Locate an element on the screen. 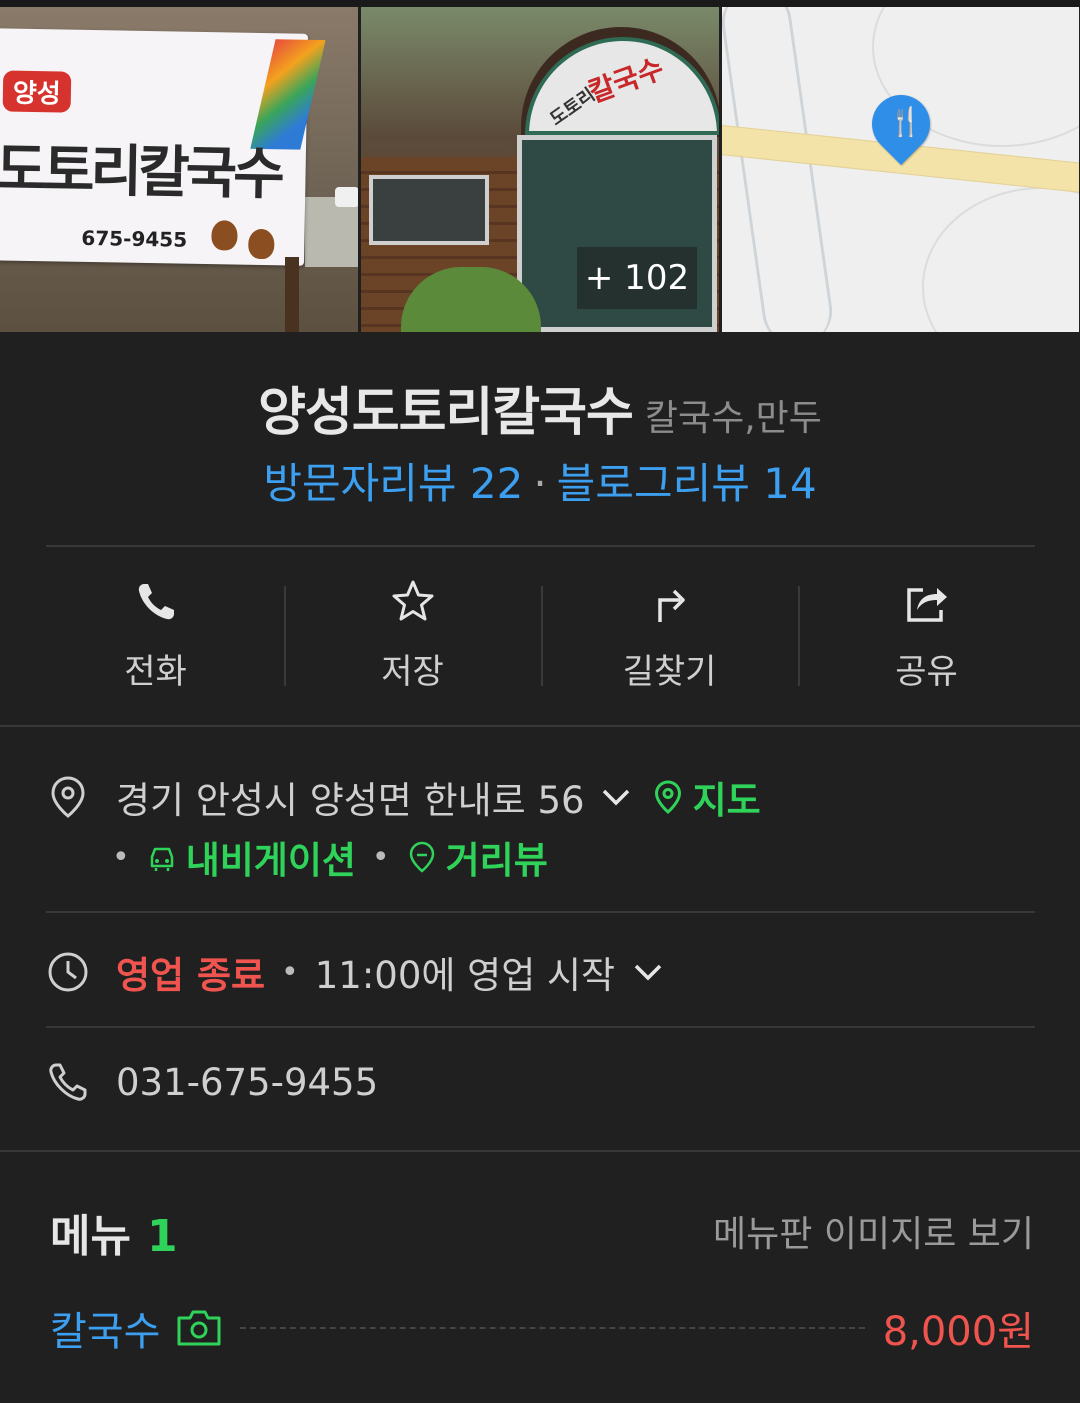  camera-icon is located at coordinates (199, 1328).